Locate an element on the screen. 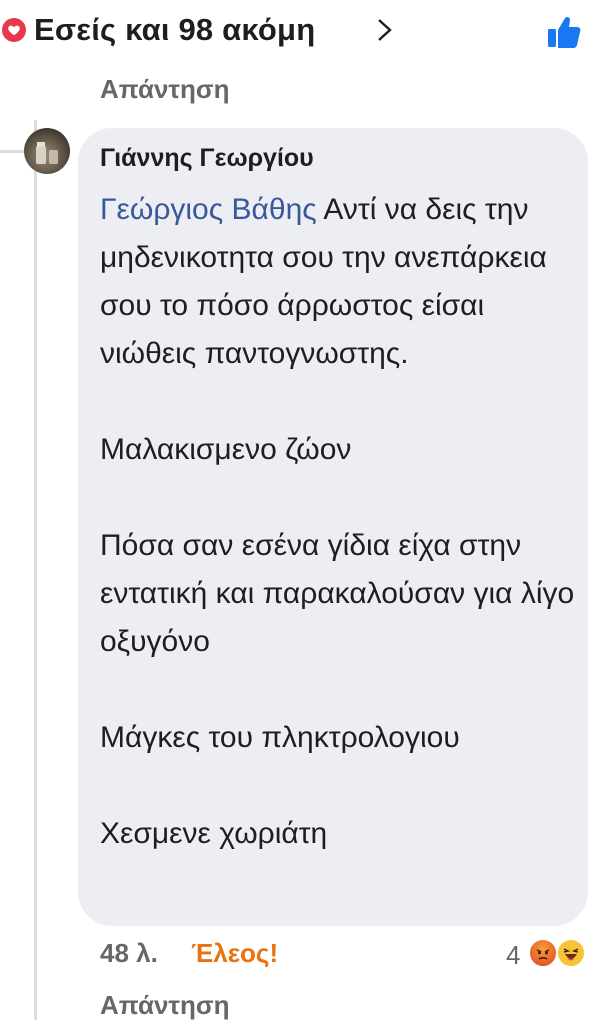 The height and width of the screenshot is (1024, 613). reaction-button: Έλεος! is located at coordinates (234, 953).